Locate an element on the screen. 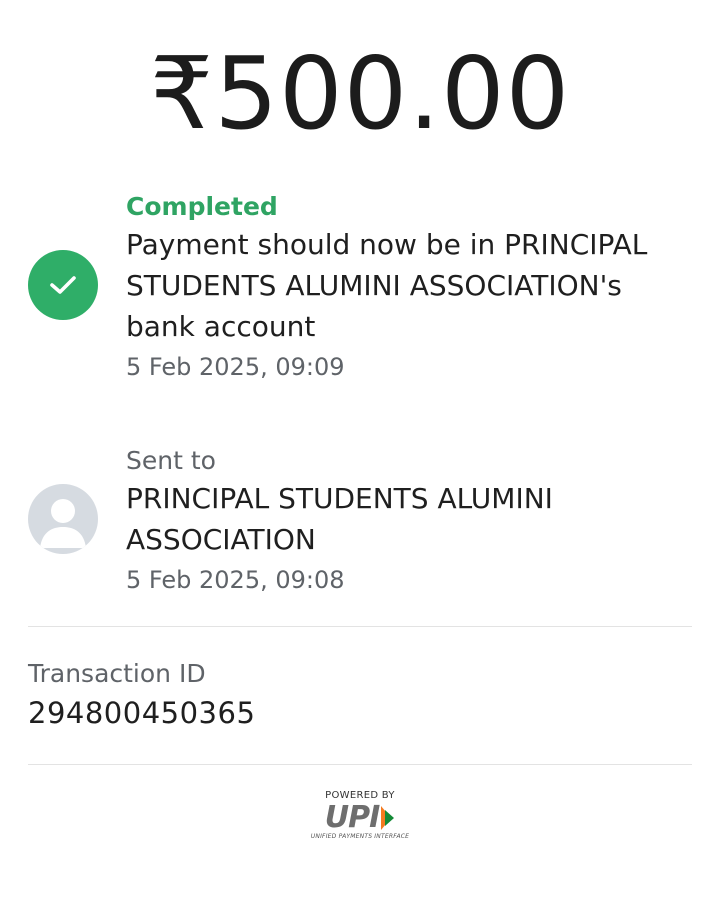 Image resolution: width=720 pixels, height=900 pixels. recipient-avatar-wrapper is located at coordinates (63, 519).